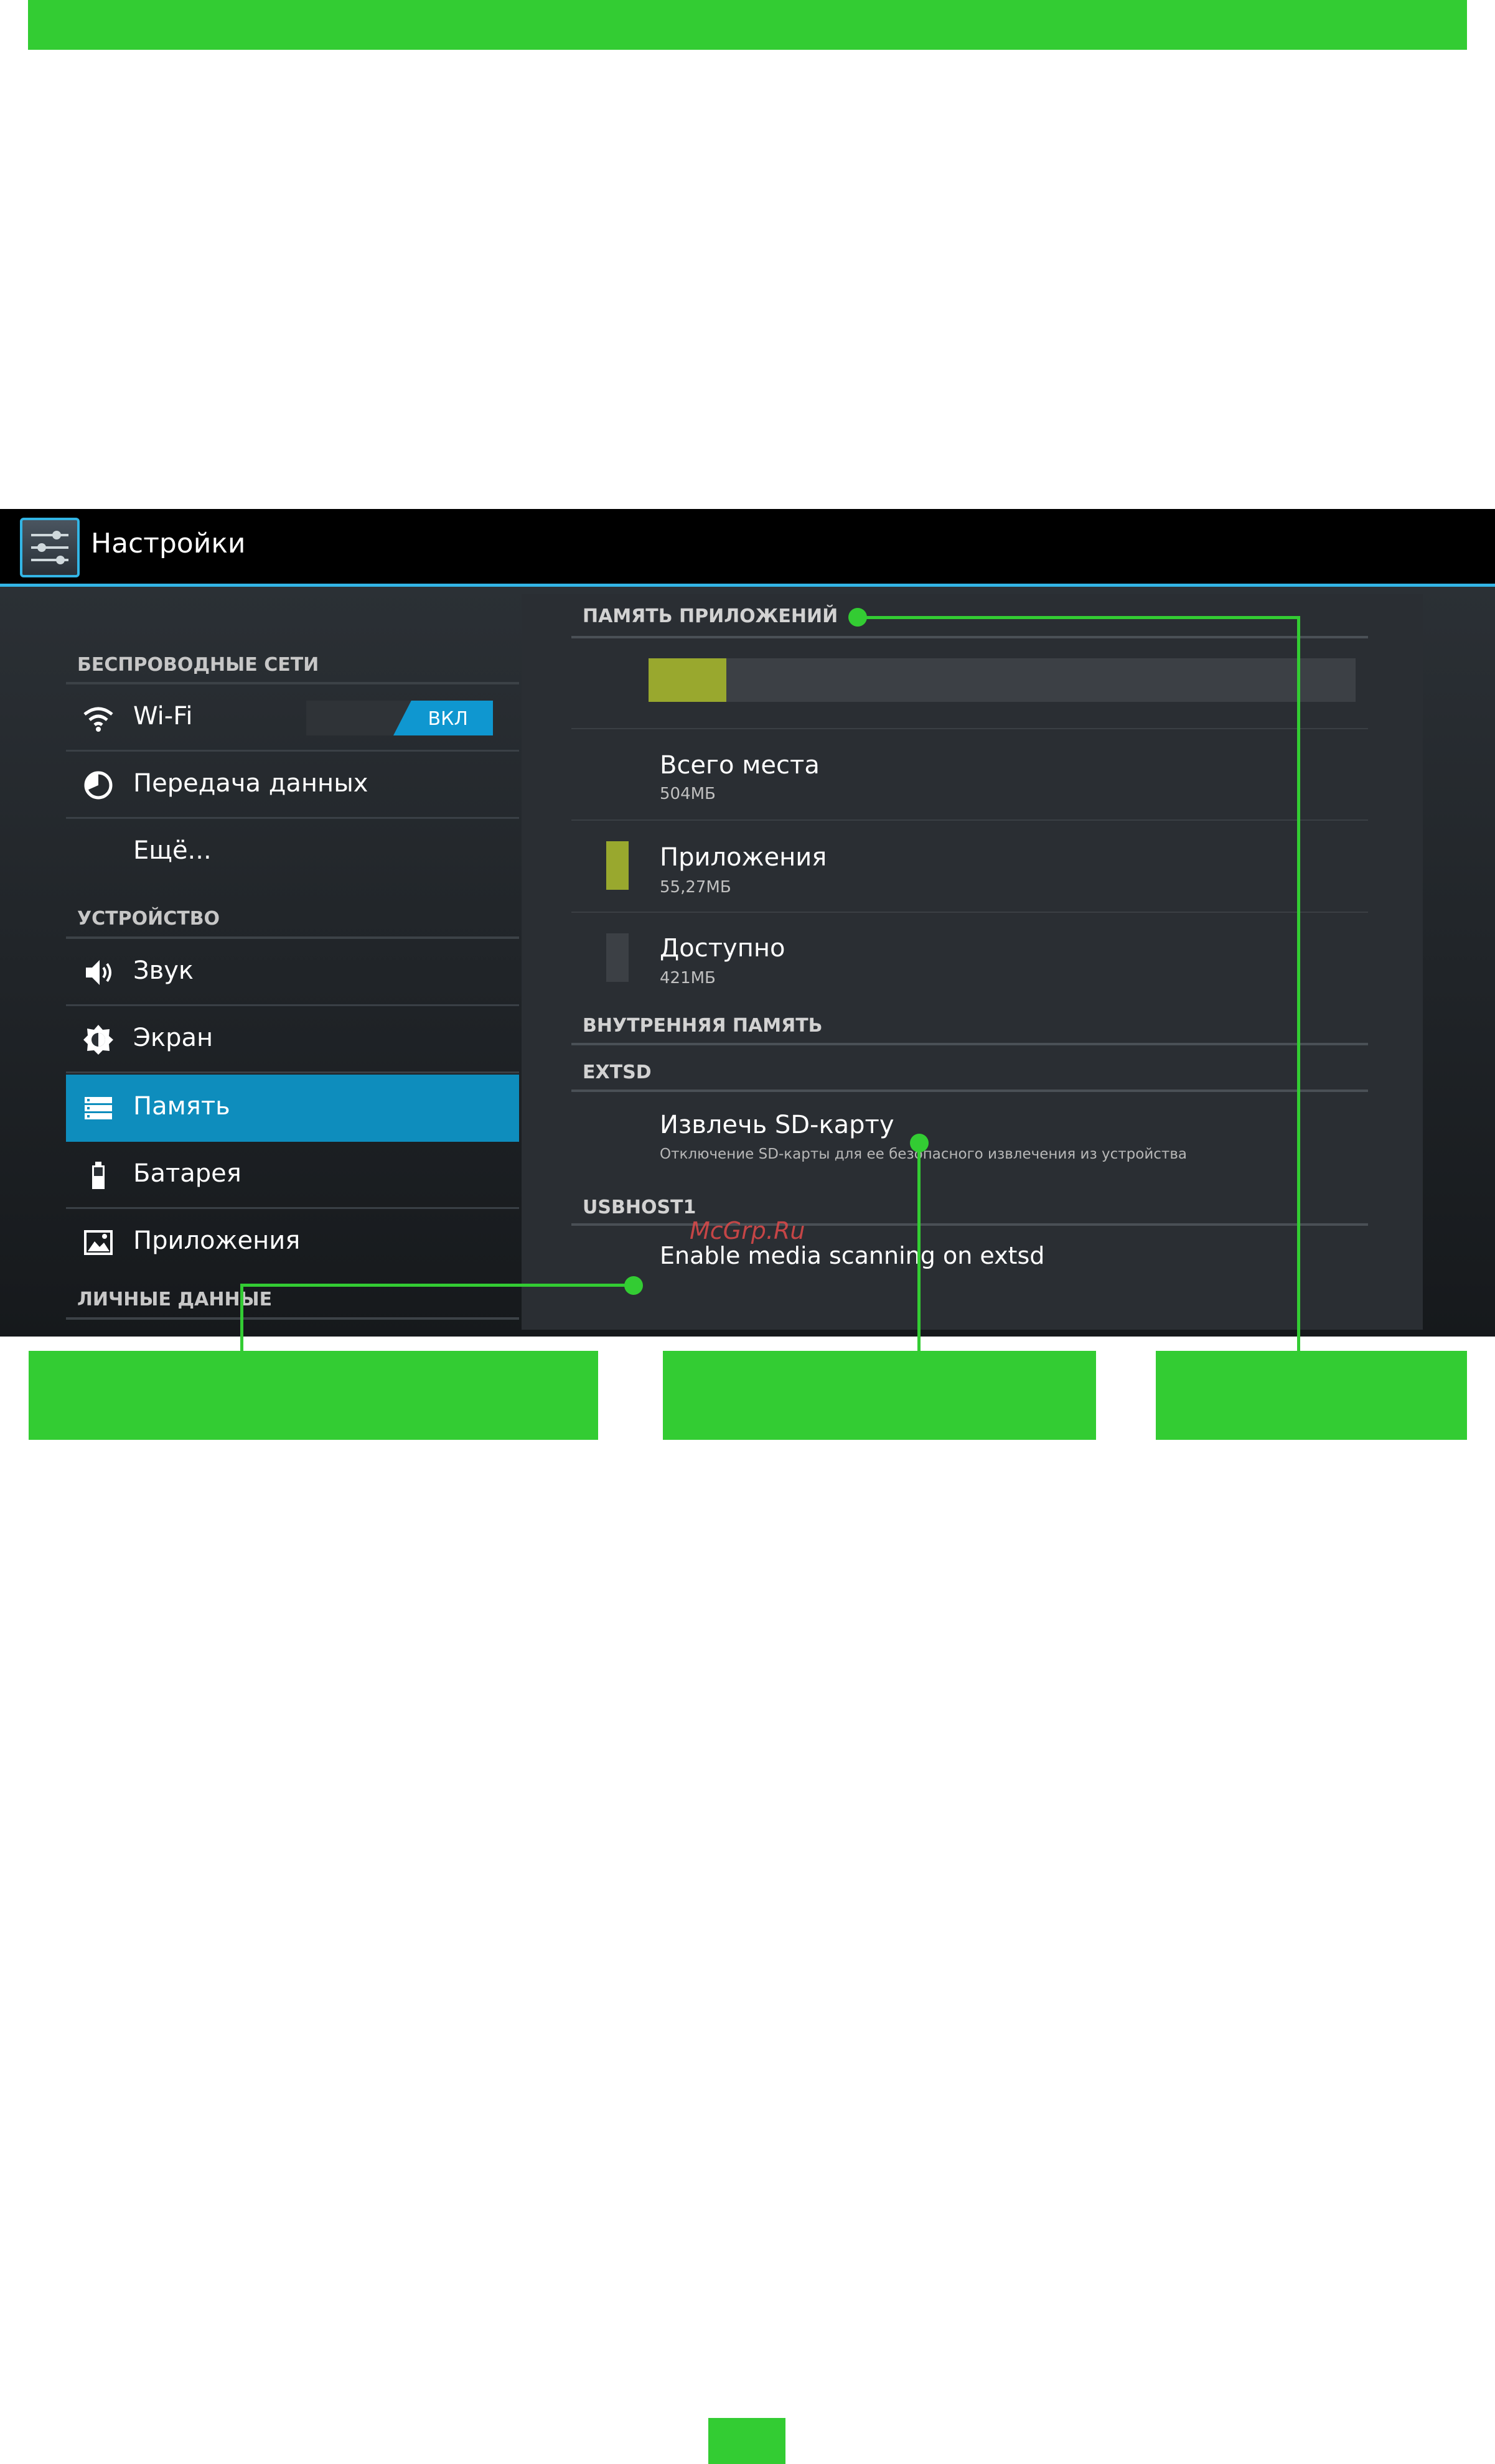 The image size is (1495, 2464). I want to click on eject-sd-title: Извлечь SD-карту, so click(777, 1125).